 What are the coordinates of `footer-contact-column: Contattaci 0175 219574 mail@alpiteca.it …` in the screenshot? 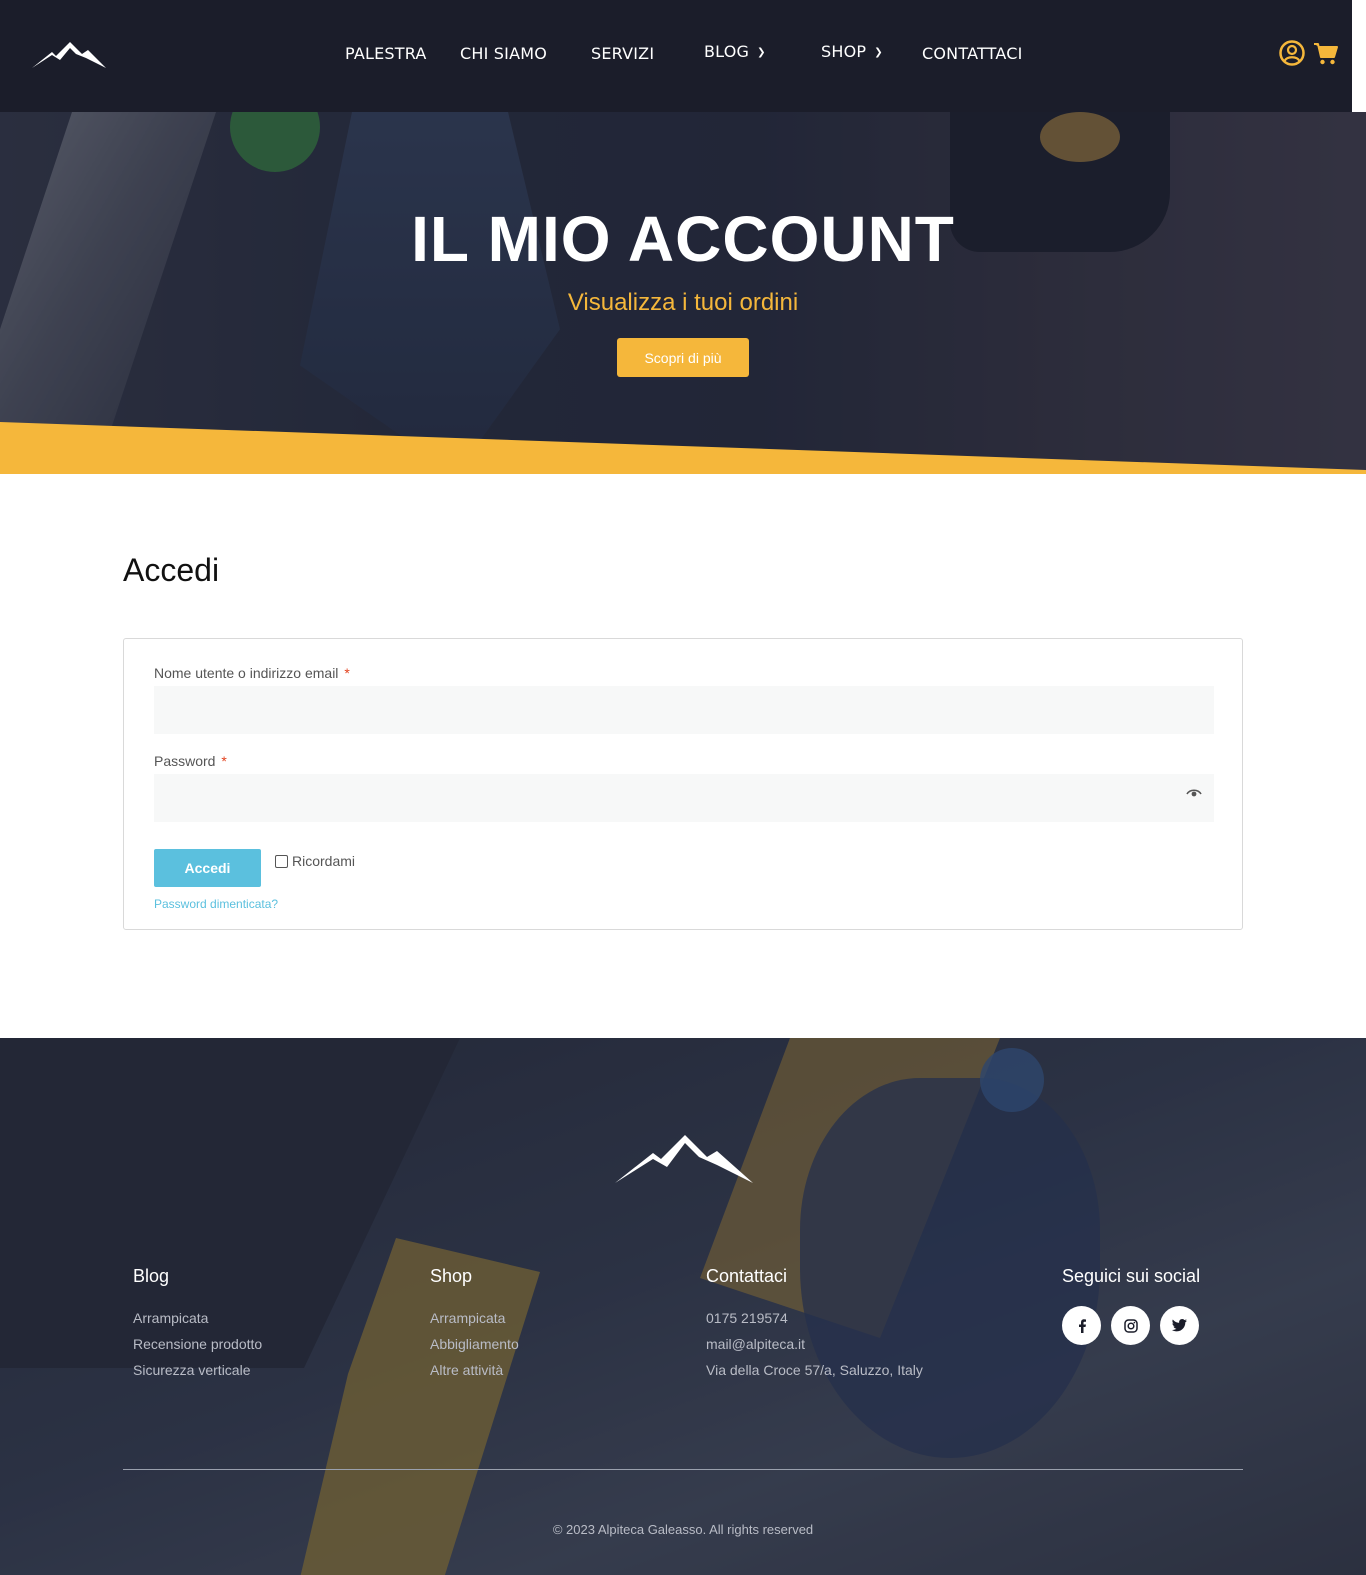 It's located at (814, 1324).